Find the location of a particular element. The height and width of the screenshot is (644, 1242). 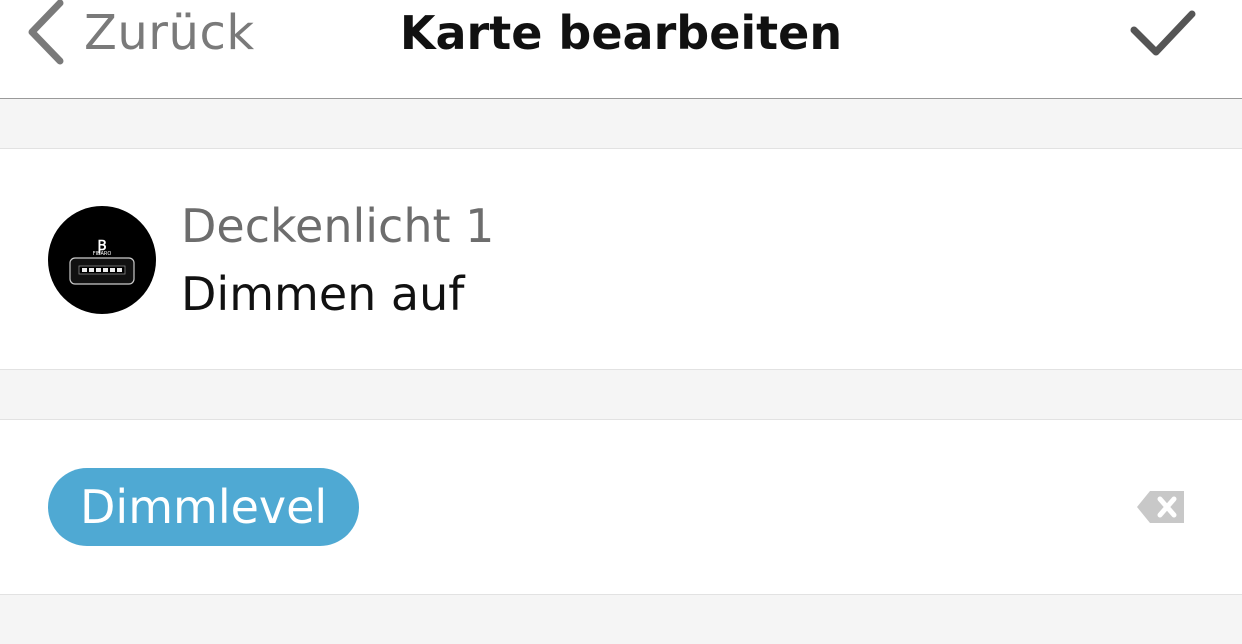

fibaro-dimmer-device-icon: Ꞵ FIBARO is located at coordinates (102, 276).